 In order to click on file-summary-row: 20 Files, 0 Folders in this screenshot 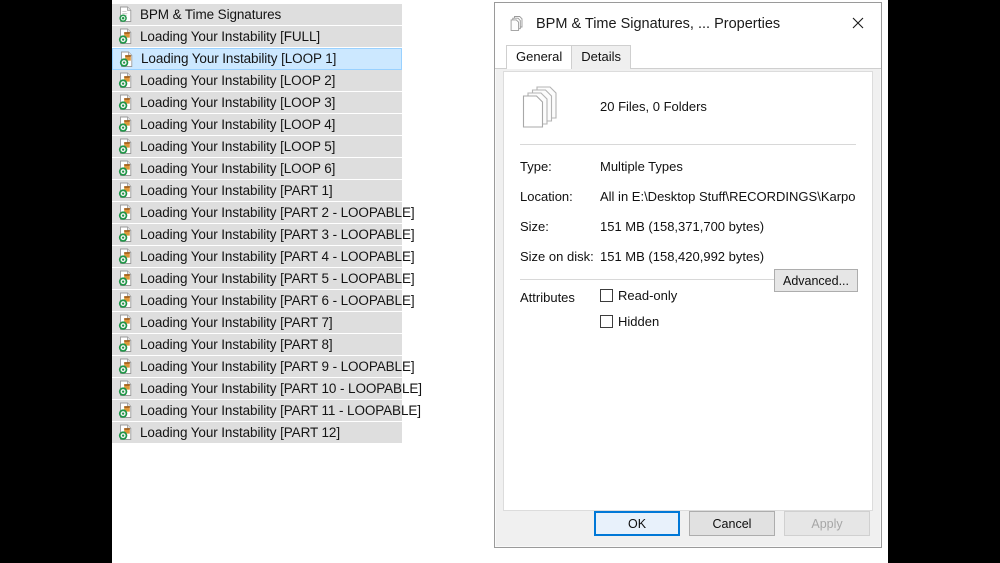, I will do `click(688, 105)`.